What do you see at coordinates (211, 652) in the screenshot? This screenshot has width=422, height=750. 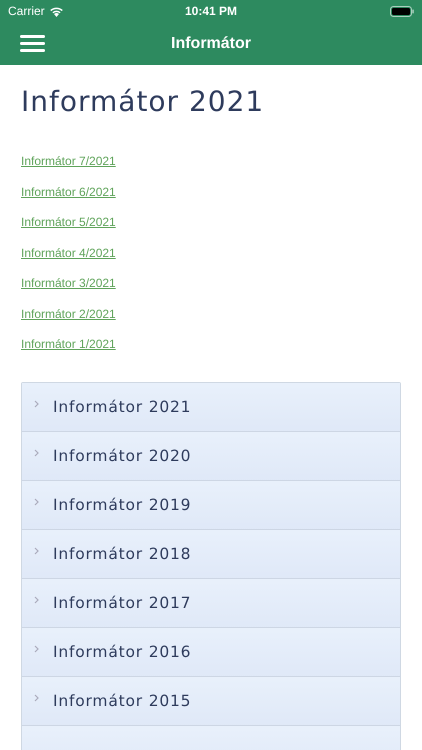 I see `accordion-row: Informátor 2016` at bounding box center [211, 652].